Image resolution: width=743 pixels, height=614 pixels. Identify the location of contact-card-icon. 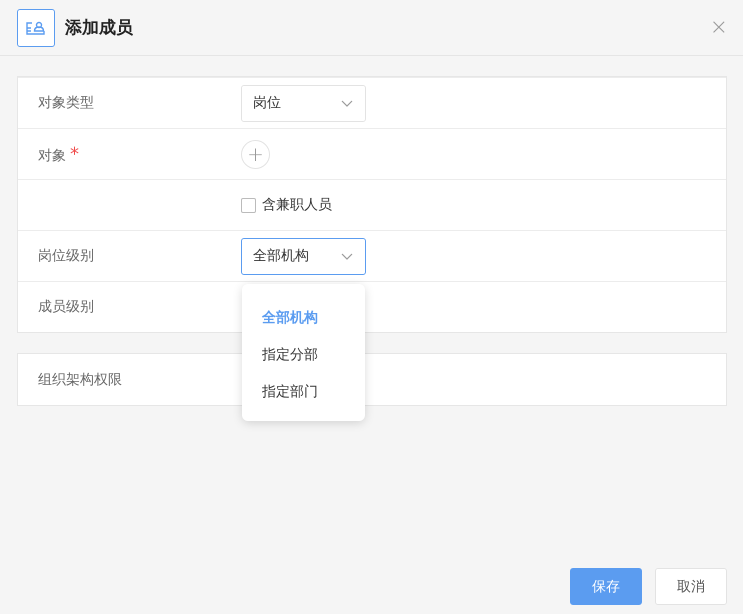
(36, 27).